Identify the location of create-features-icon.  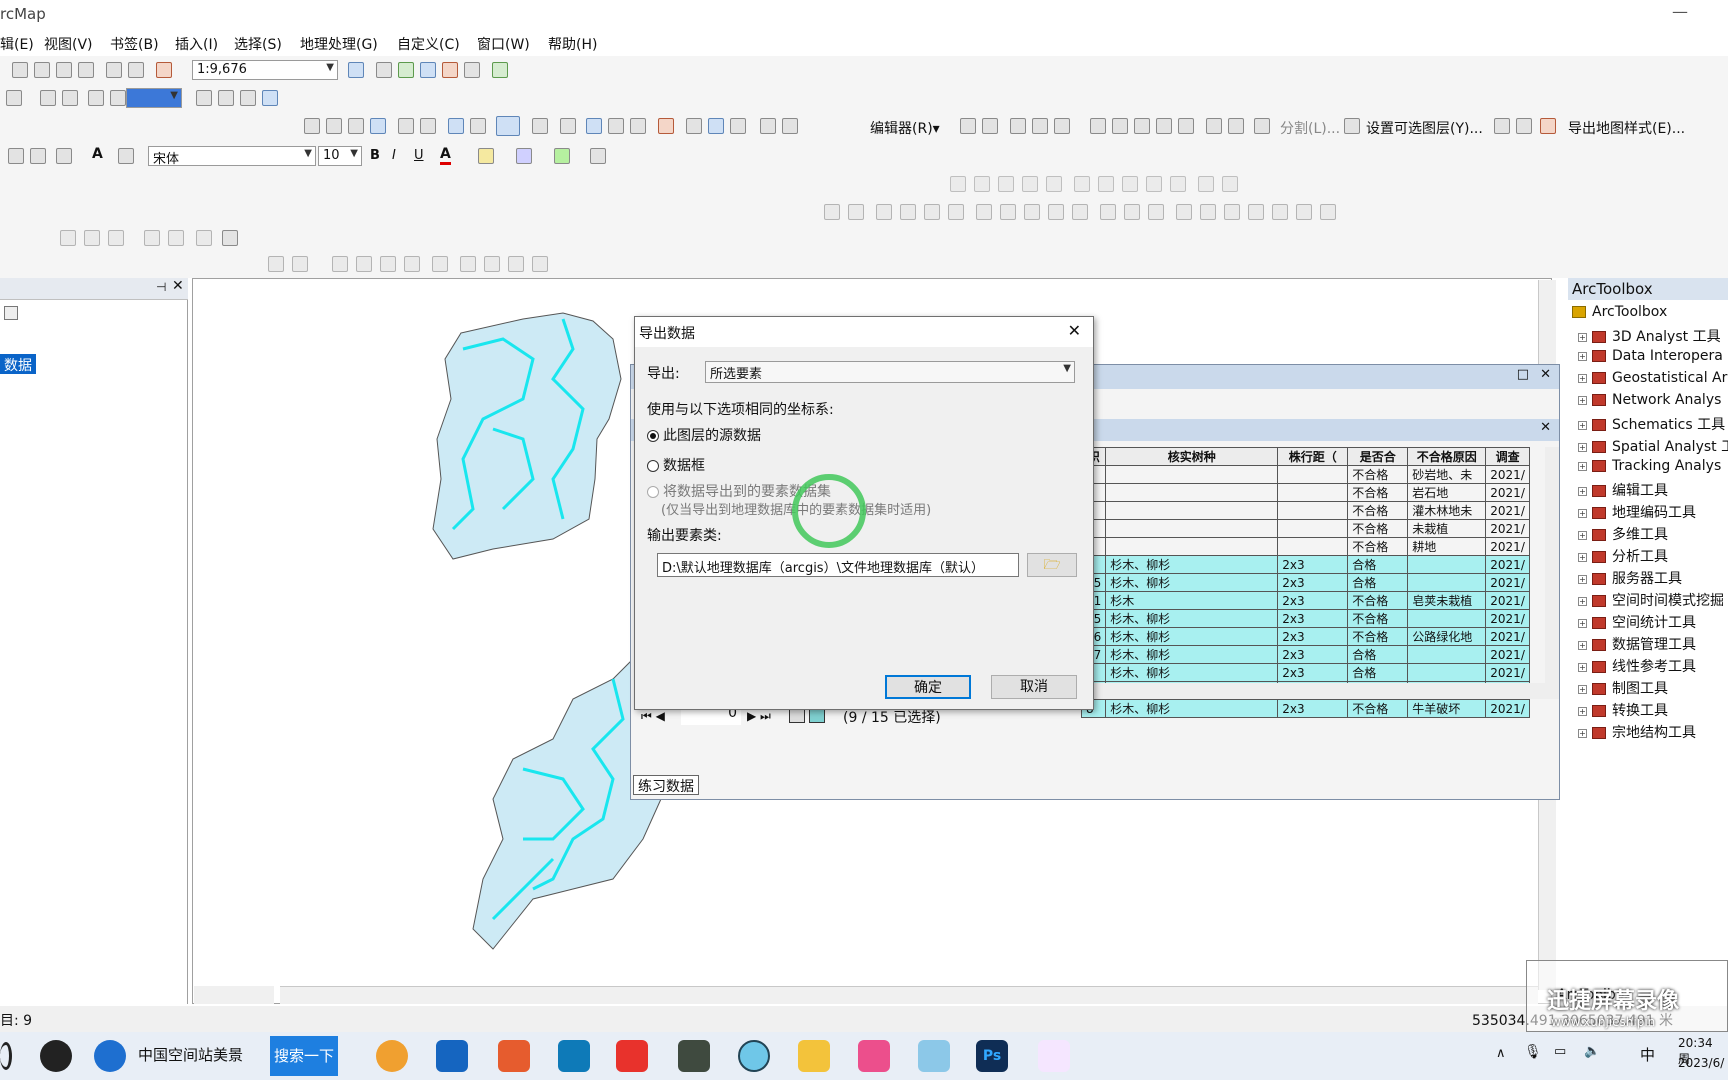
(1262, 126).